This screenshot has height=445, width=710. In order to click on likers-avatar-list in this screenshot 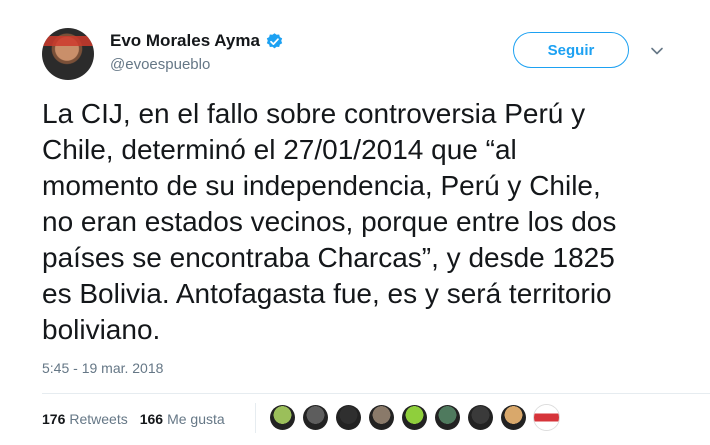, I will do `click(418, 417)`.